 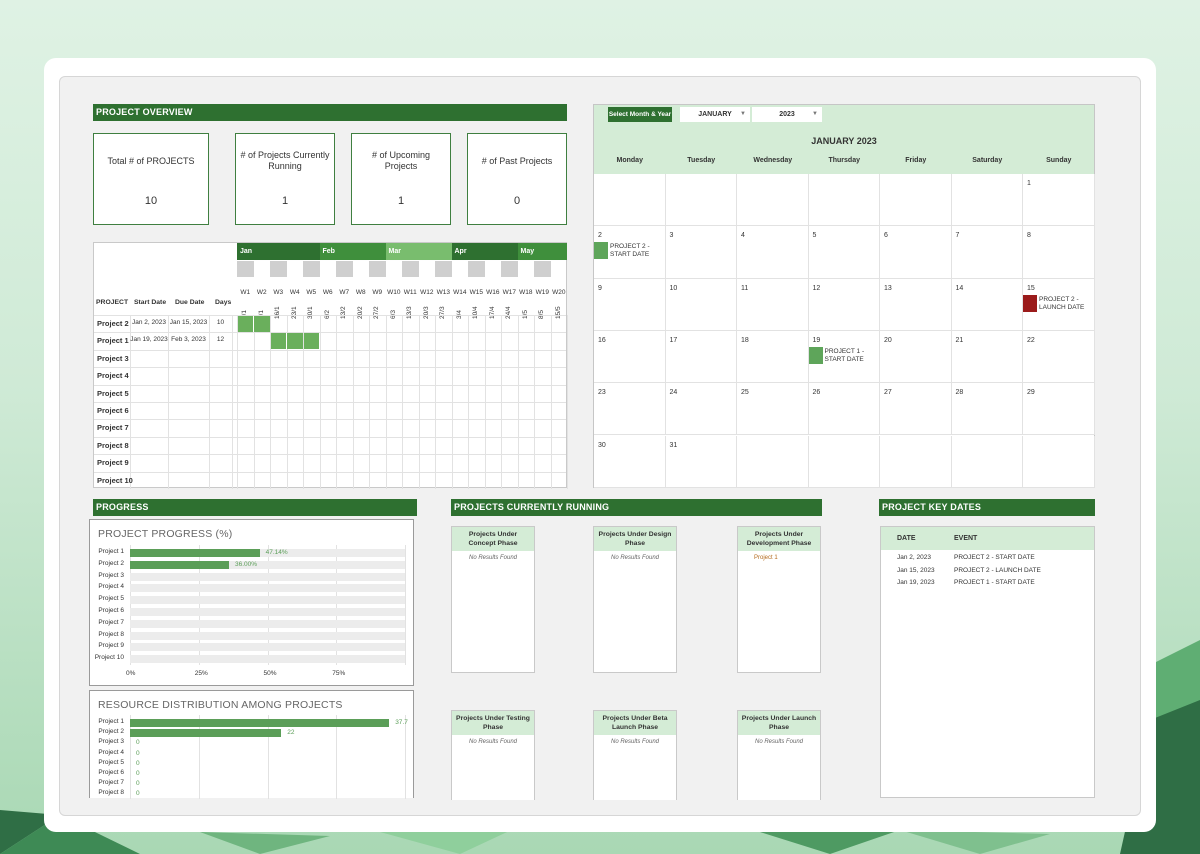 What do you see at coordinates (916, 252) in the screenshot?
I see `calendar-day-cell: 6` at bounding box center [916, 252].